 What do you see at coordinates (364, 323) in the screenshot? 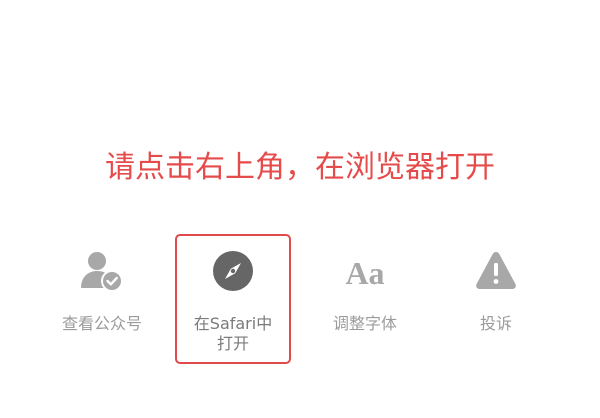
I see `adjust-font-label: 调整字体` at bounding box center [364, 323].